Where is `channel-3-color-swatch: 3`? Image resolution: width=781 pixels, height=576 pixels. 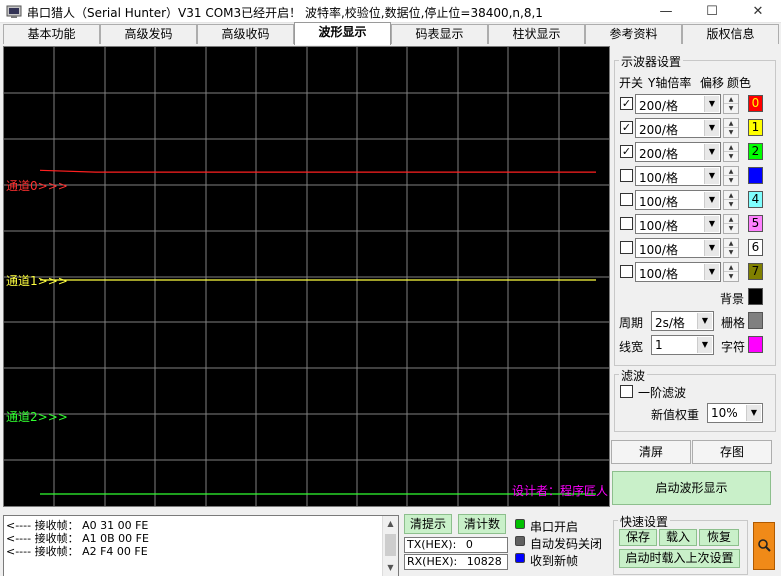 channel-3-color-swatch: 3 is located at coordinates (755, 175).